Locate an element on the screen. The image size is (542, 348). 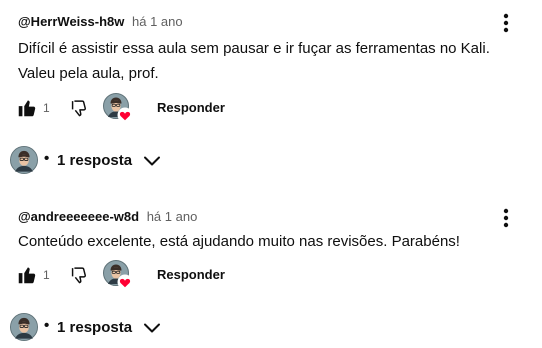
comment-header: @HerrWeiss-h8w há 1 ano is located at coordinates (100, 21).